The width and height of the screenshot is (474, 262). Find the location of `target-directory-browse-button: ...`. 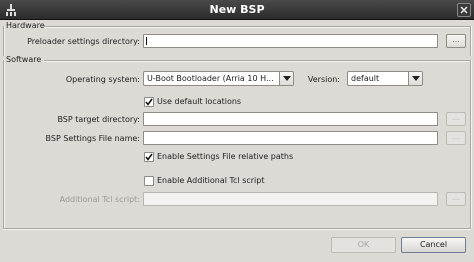

target-directory-browse-button: ... is located at coordinates (456, 119).